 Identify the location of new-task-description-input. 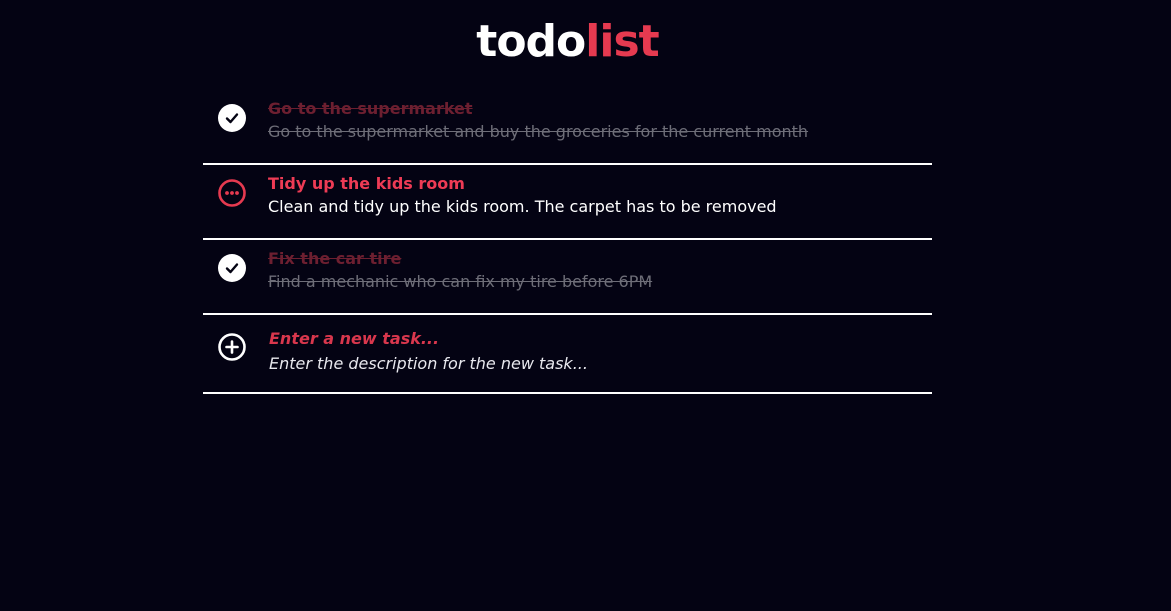
(569, 364).